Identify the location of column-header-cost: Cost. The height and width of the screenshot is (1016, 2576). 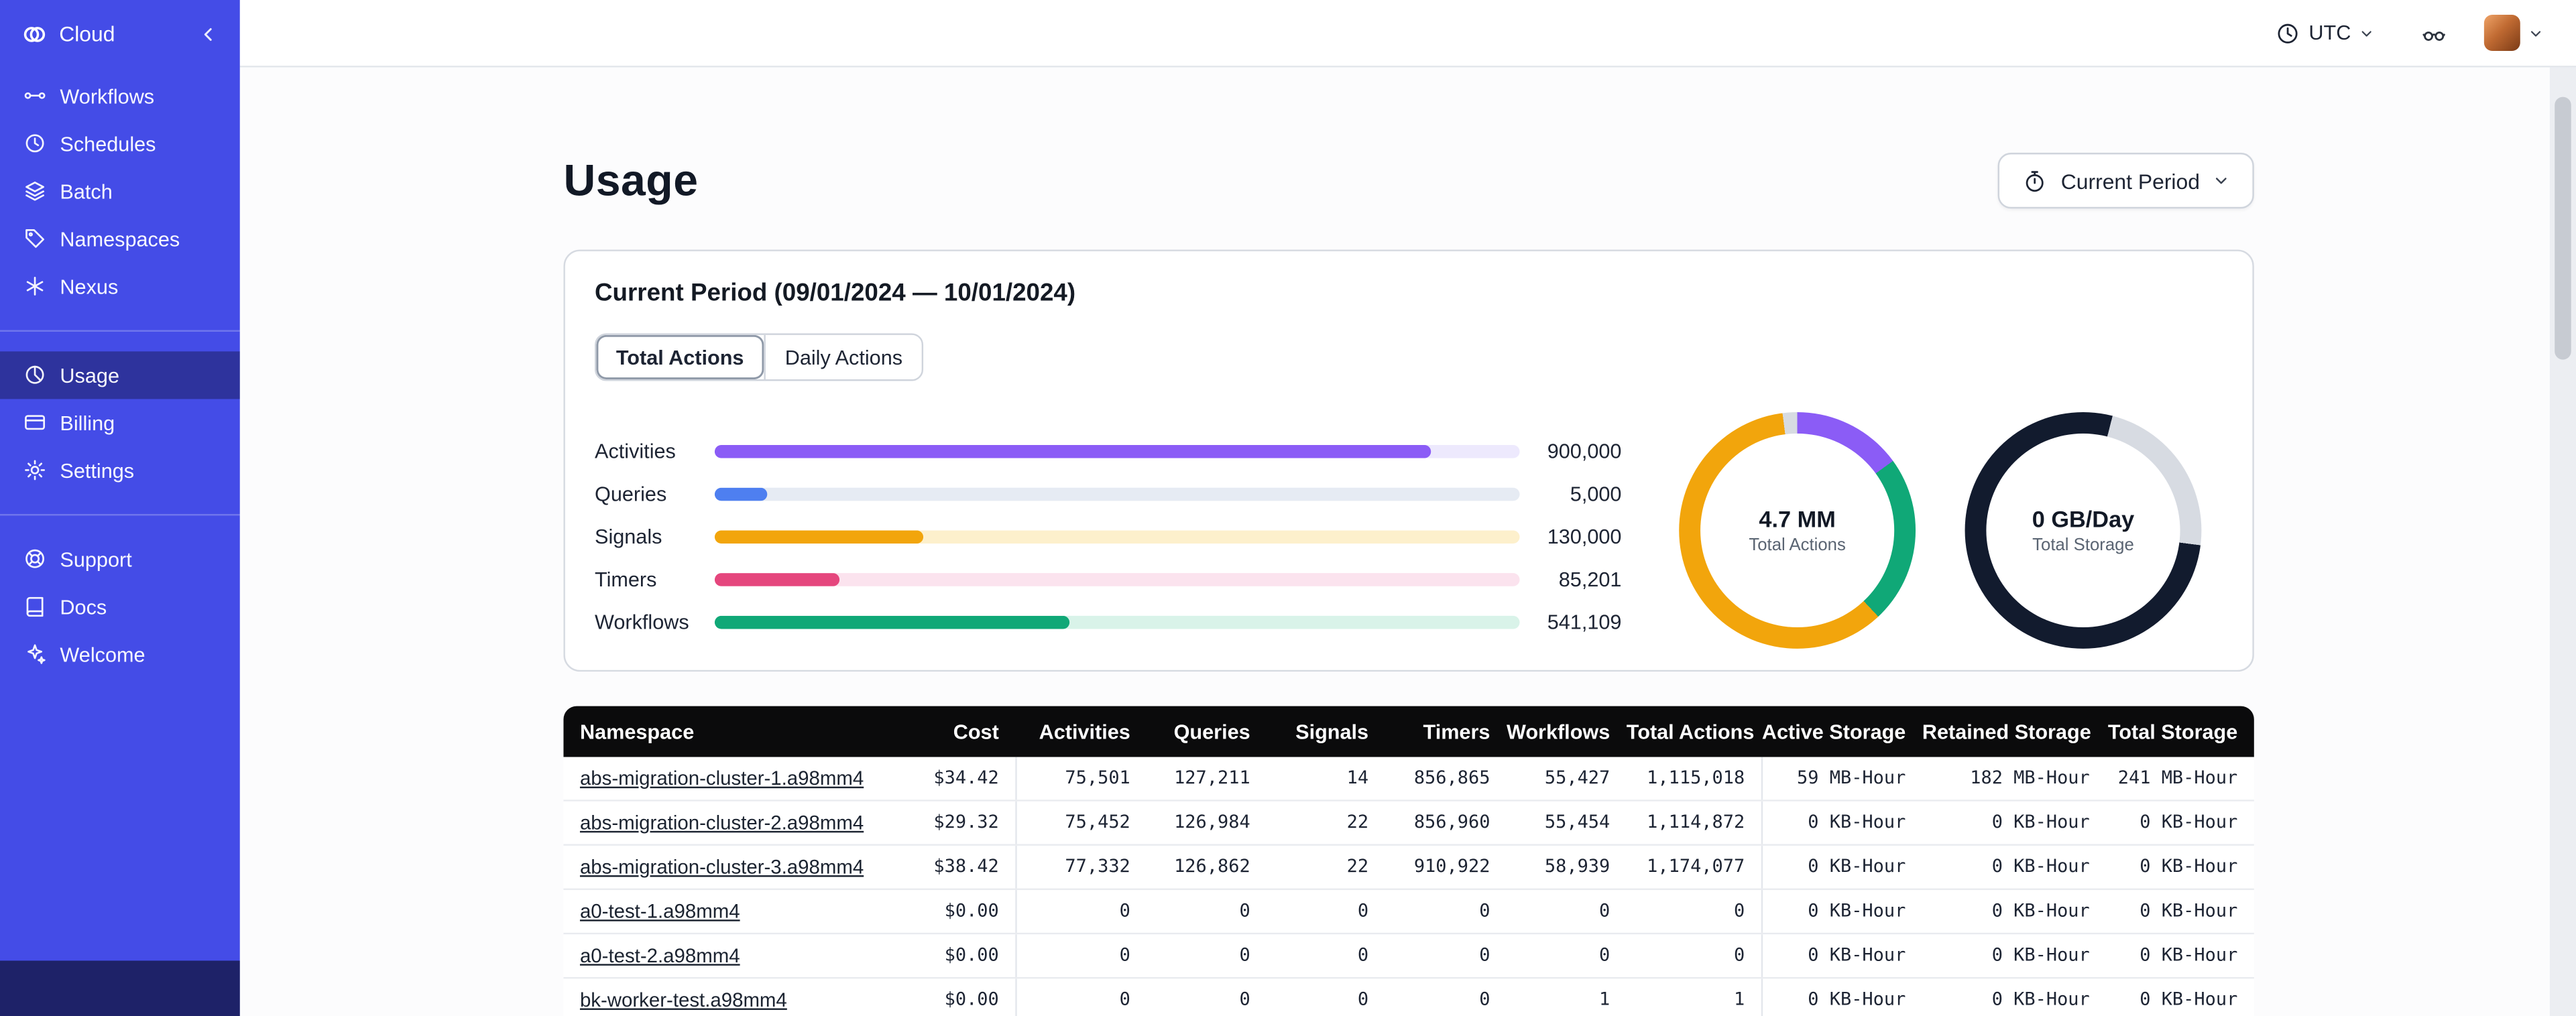
(976, 731).